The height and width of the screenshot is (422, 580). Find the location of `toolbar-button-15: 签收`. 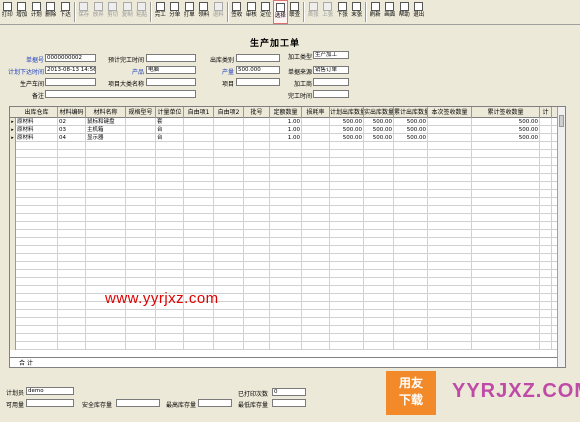

toolbar-button-15: 签收 is located at coordinates (237, 12).